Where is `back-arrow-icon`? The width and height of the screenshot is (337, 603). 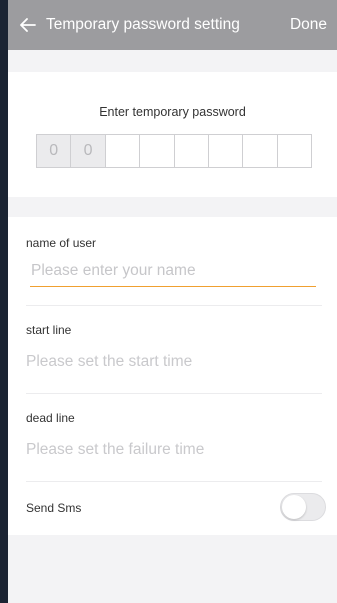
back-arrow-icon is located at coordinates (28, 25).